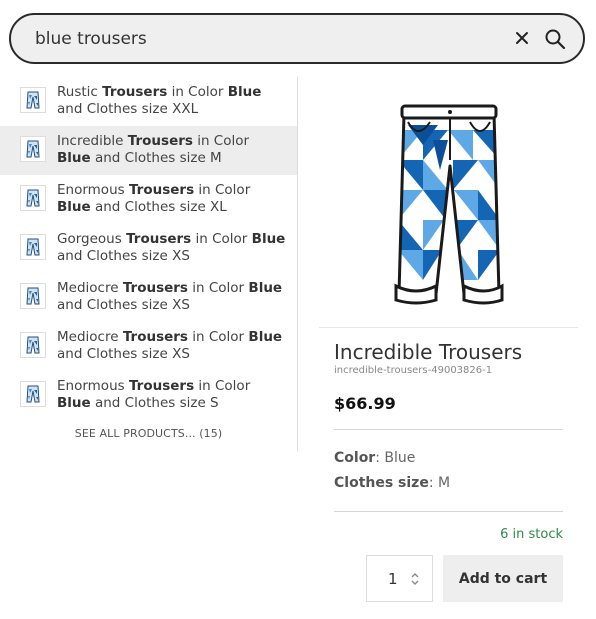 This screenshot has height=619, width=596. Describe the element at coordinates (365, 403) in the screenshot. I see `product-price: $66.99` at that location.